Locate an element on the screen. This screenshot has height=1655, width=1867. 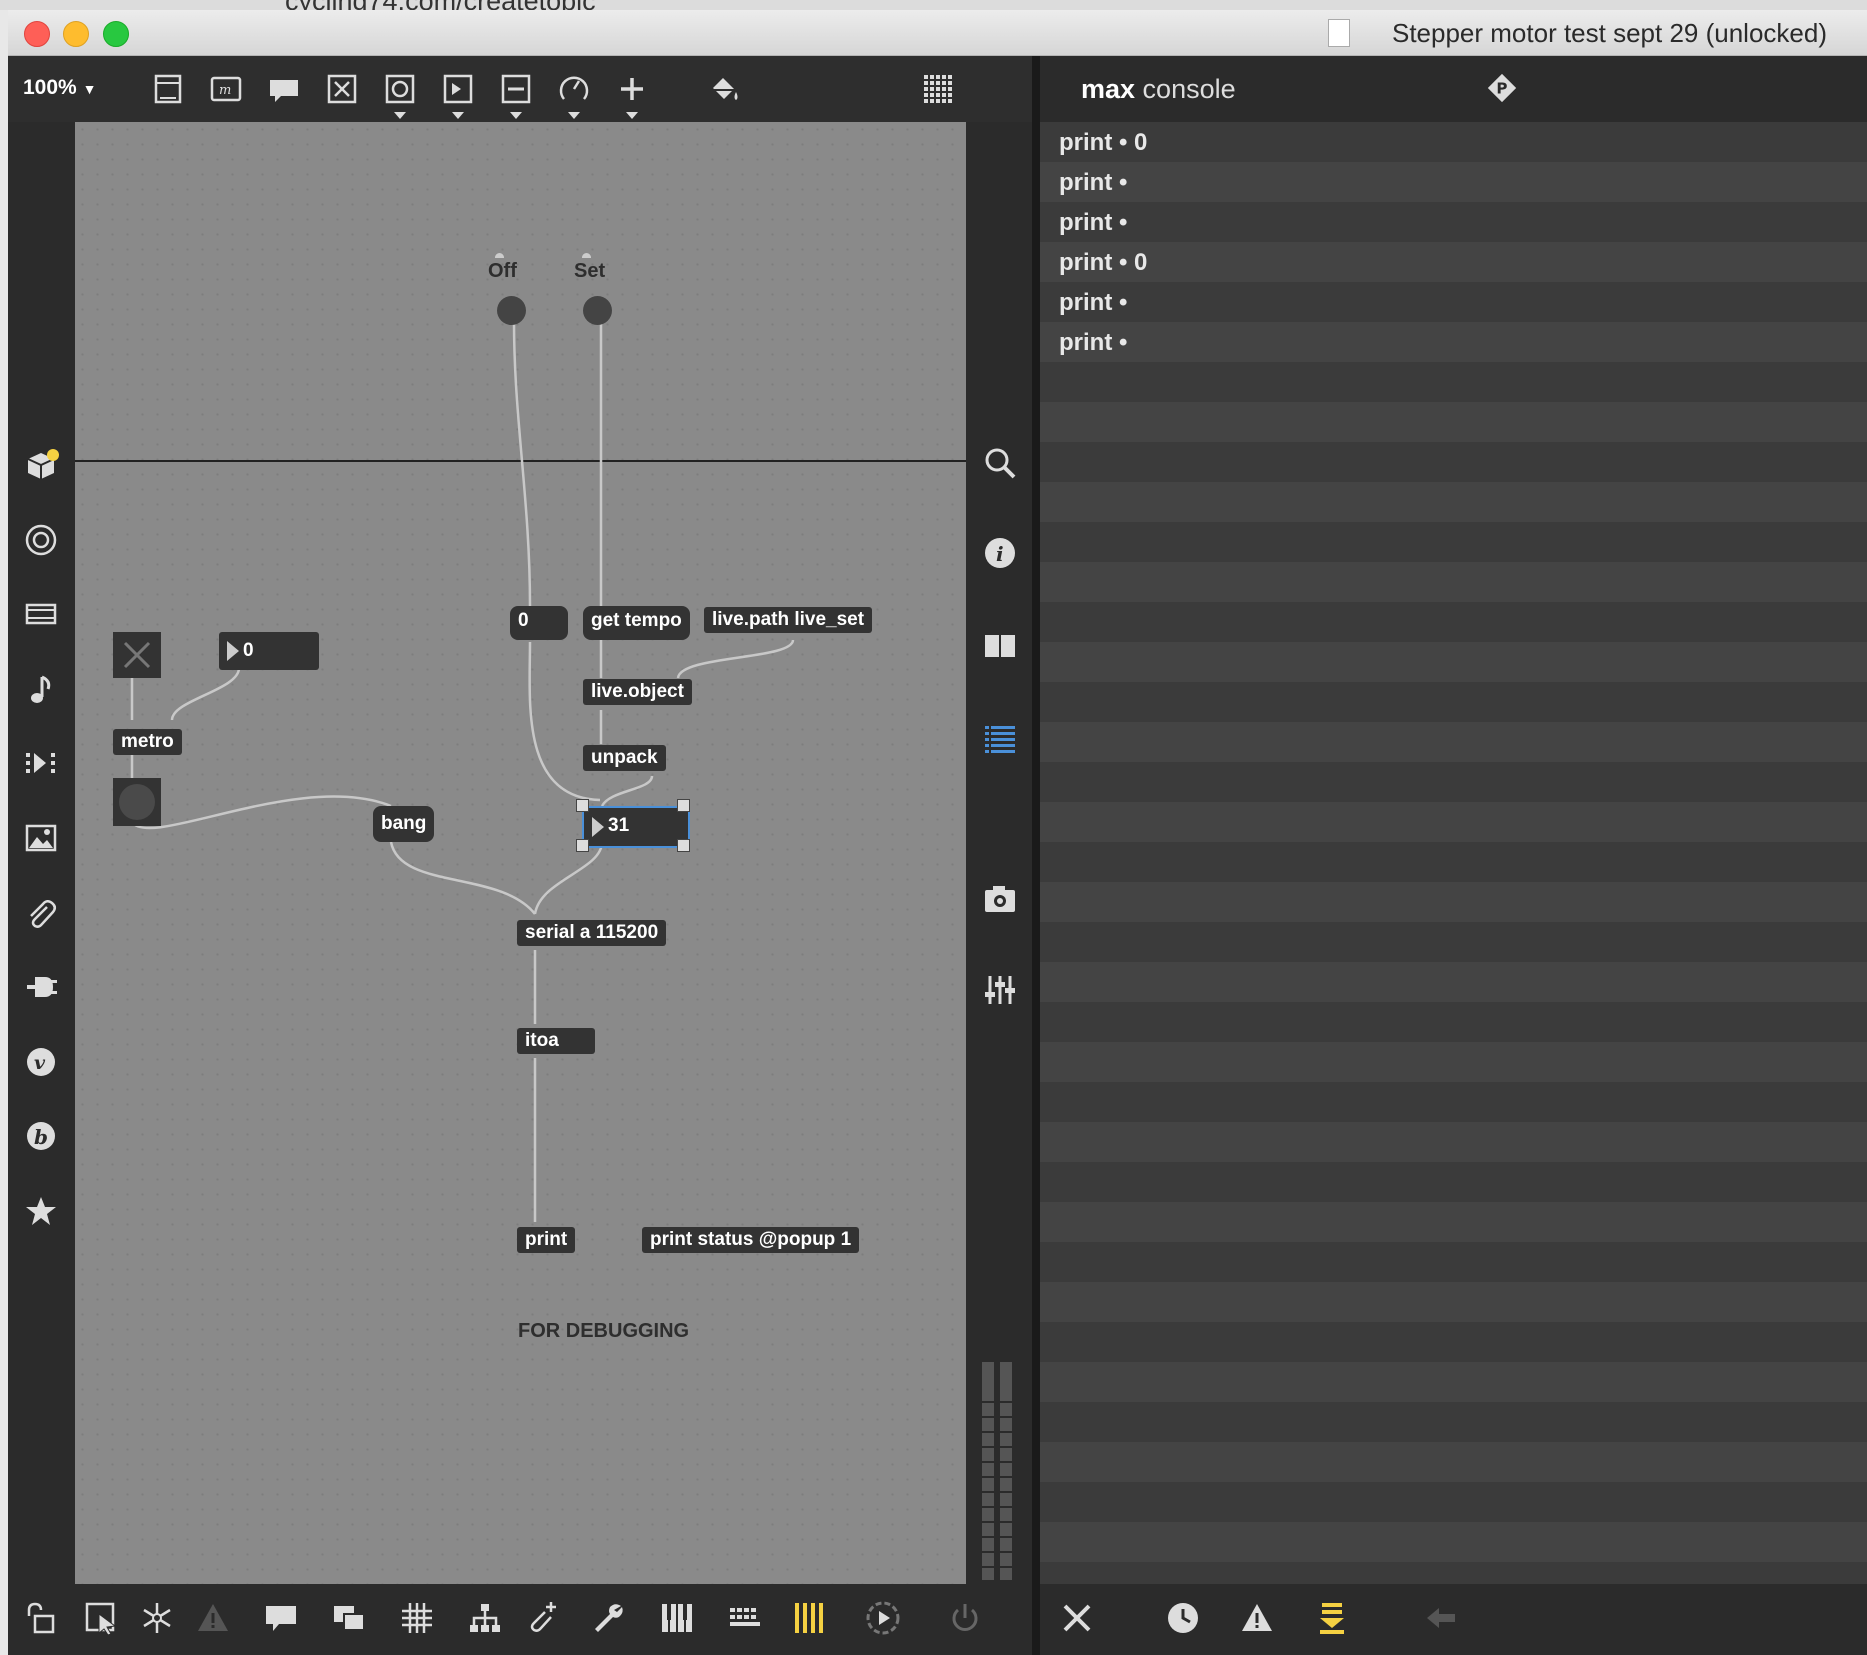
freeze-icon is located at coordinates (157, 1618).